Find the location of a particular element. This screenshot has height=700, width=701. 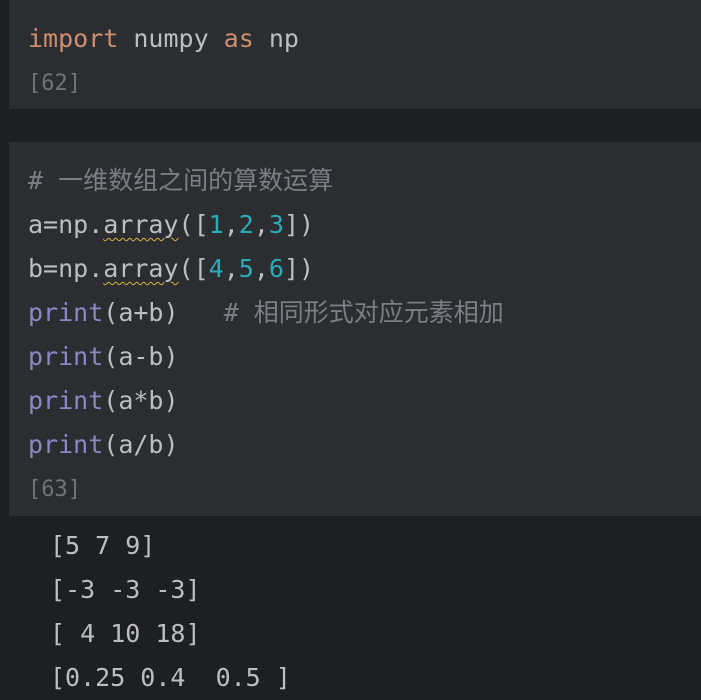

output-line: [ 4 10 18] is located at coordinates (125, 633).